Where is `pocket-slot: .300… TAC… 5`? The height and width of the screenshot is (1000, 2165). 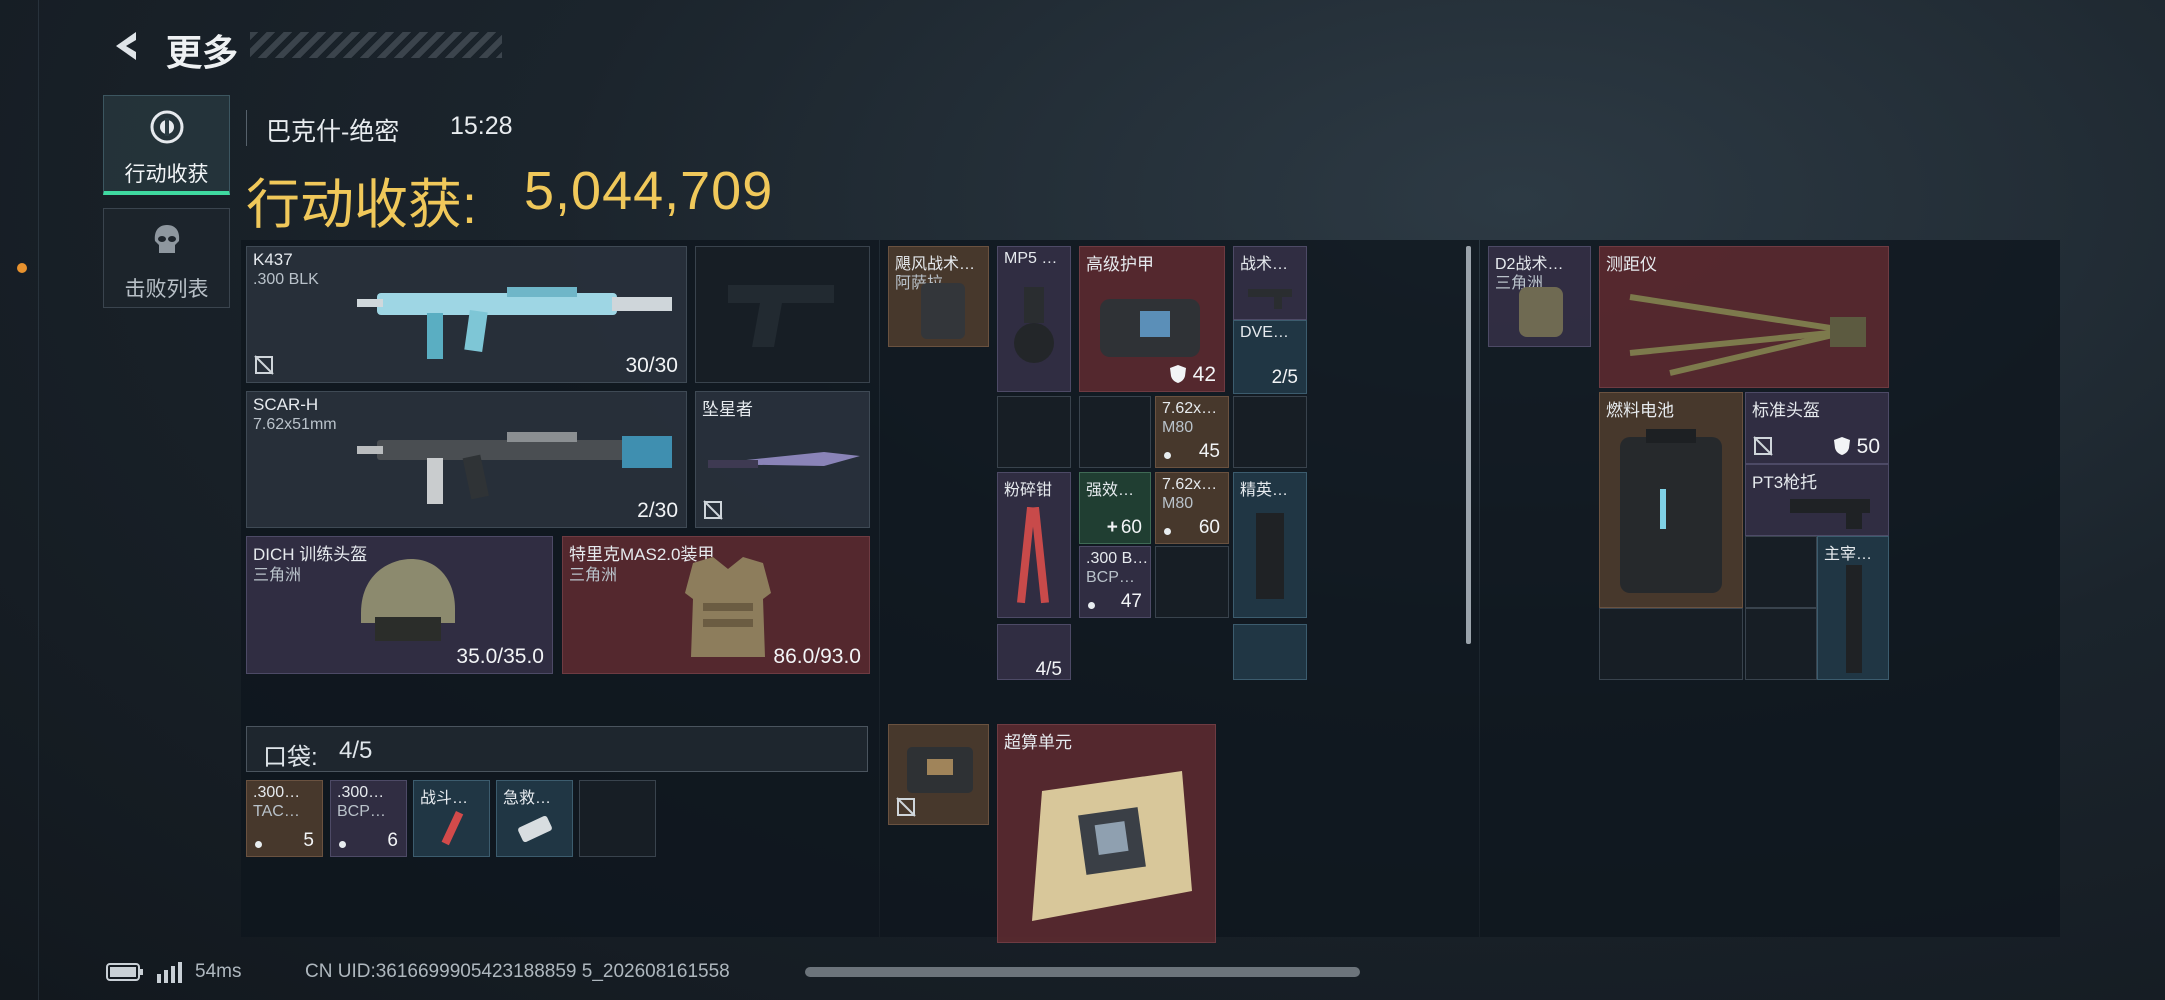
pocket-slot: .300… TAC… 5 is located at coordinates (284, 818).